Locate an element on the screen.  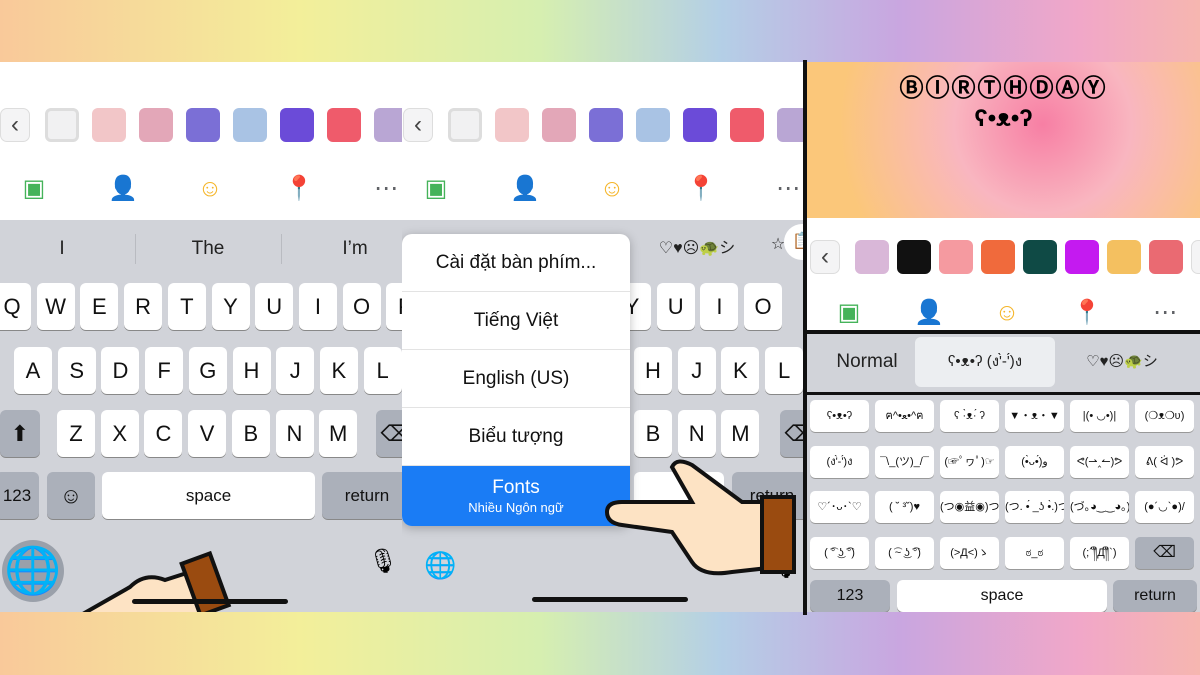
numbers-key: 123 is located at coordinates (19, 495).